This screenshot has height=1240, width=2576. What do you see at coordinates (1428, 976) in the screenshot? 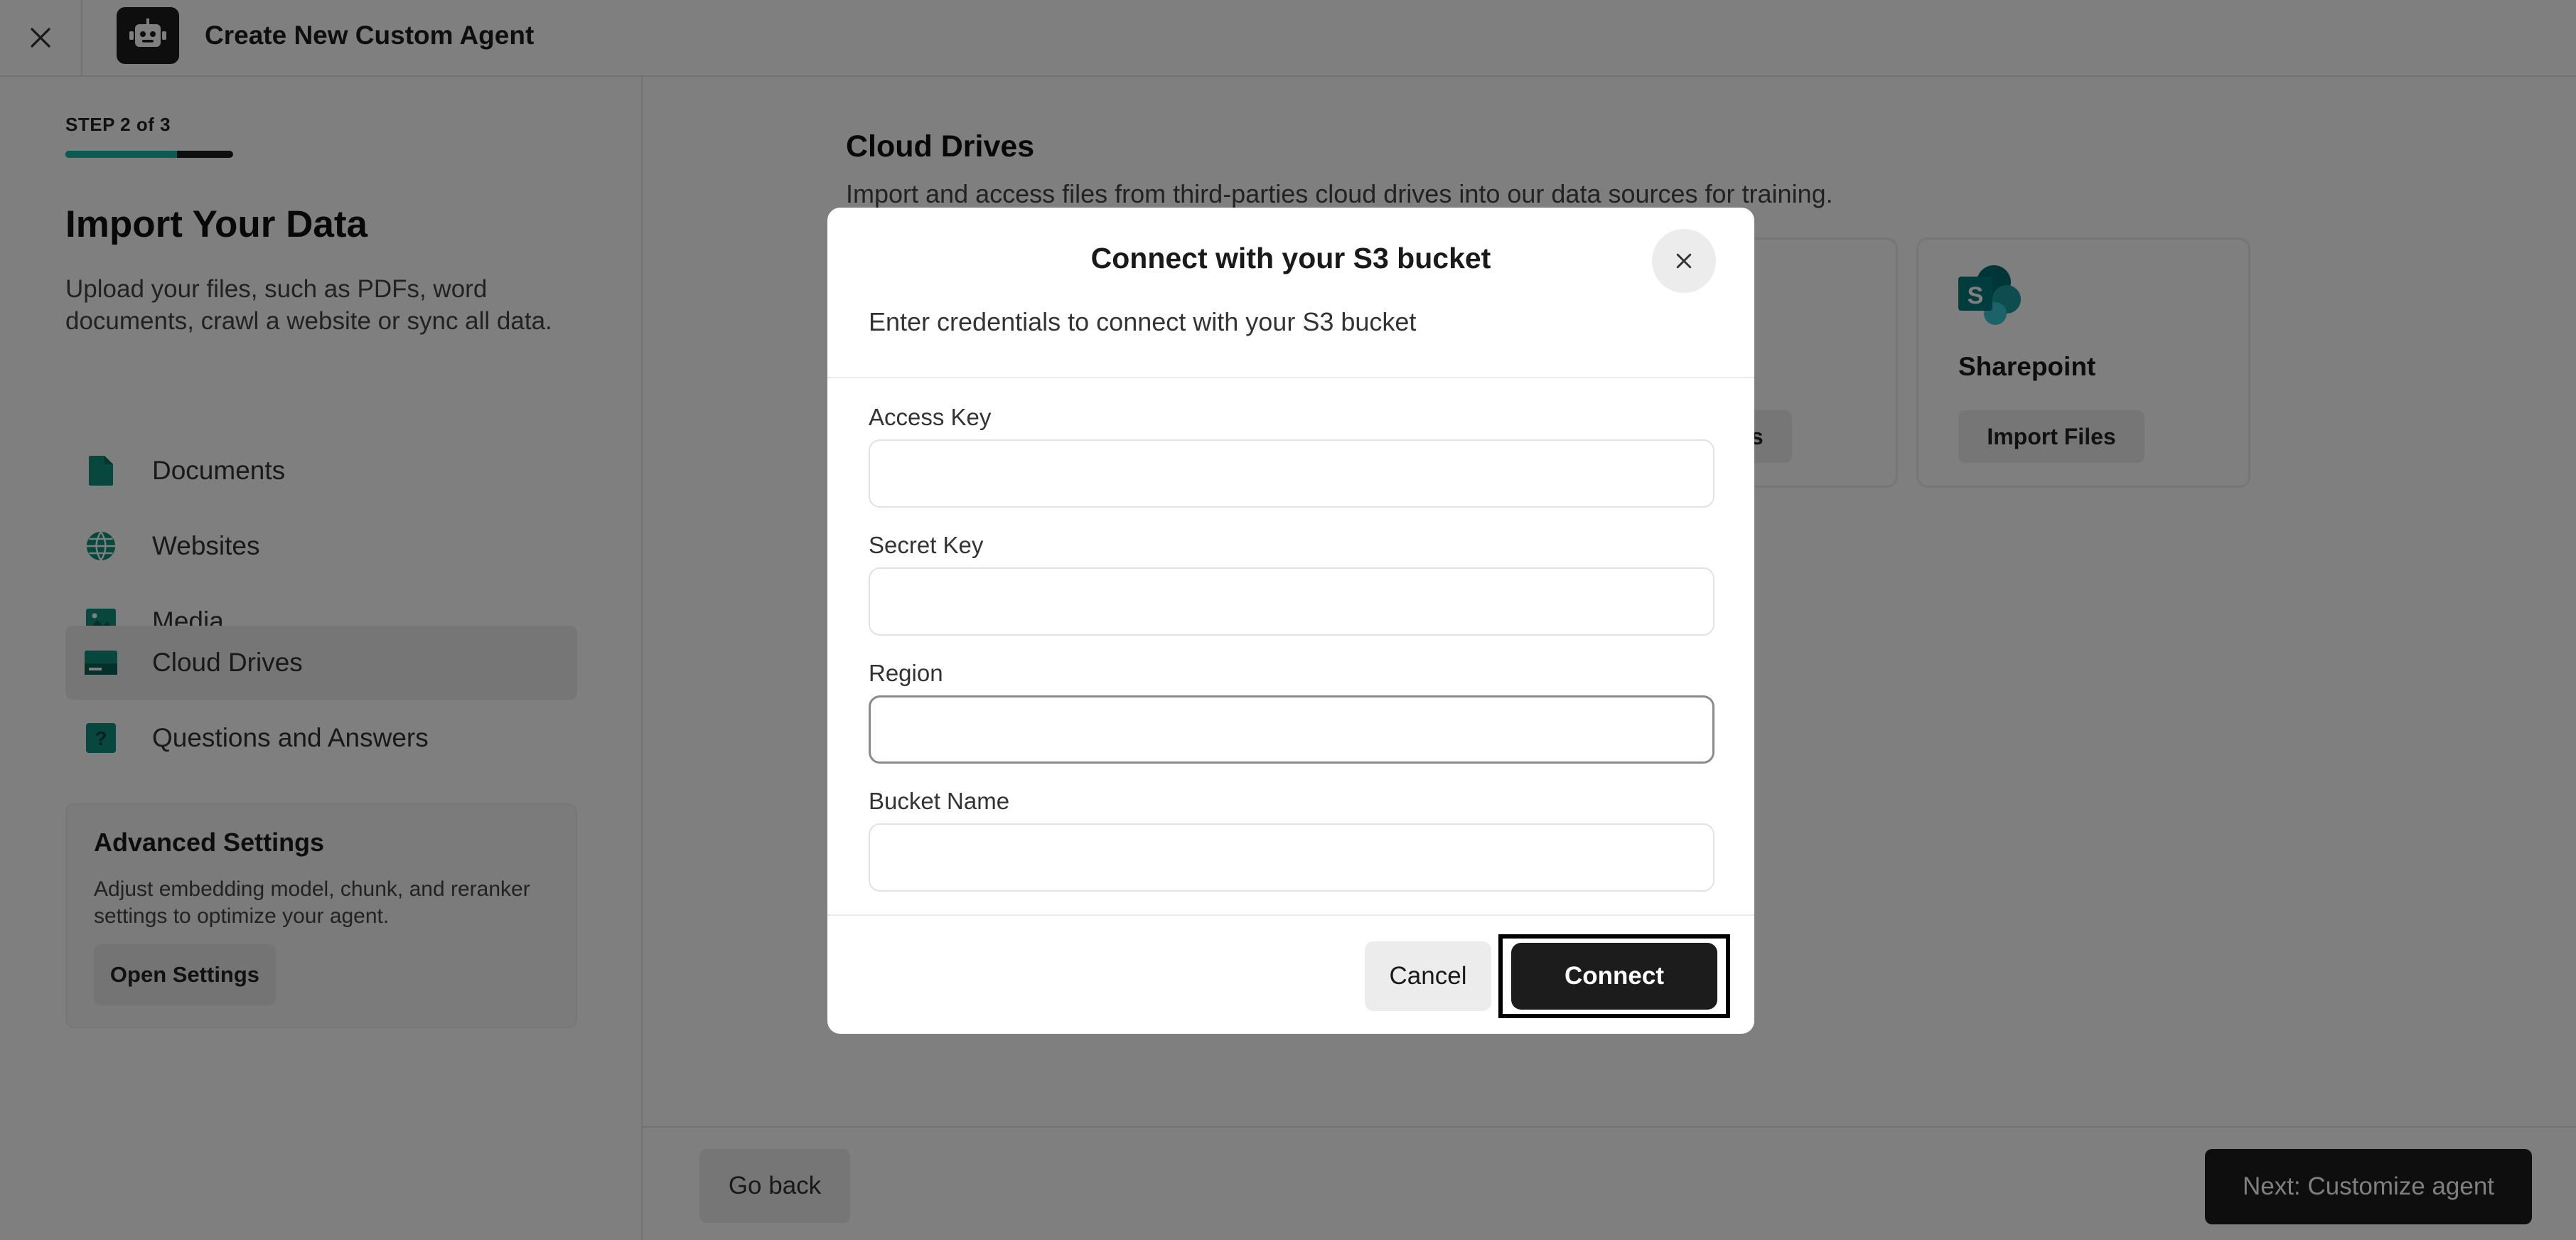
I see `cancel-button: Cancel` at bounding box center [1428, 976].